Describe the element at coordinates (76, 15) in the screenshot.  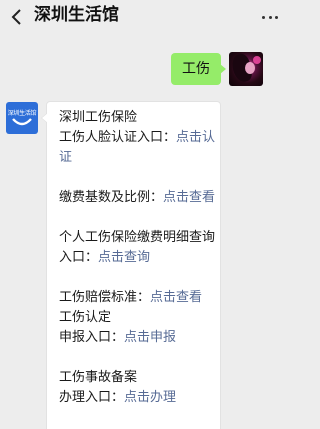
I see `page-title: 深圳生活馆` at that location.